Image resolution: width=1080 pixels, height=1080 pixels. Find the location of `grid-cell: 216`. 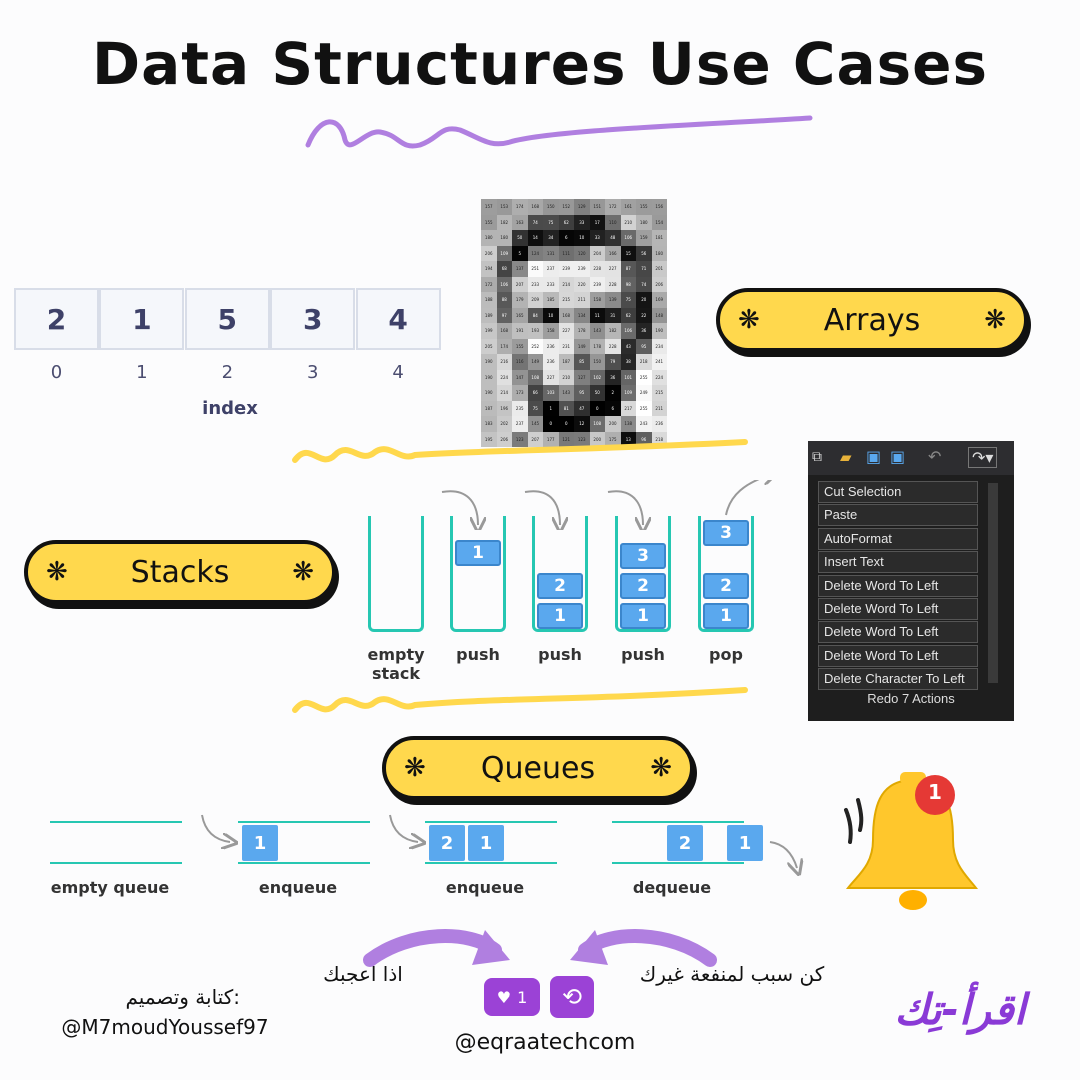

grid-cell: 216 is located at coordinates (504, 362).